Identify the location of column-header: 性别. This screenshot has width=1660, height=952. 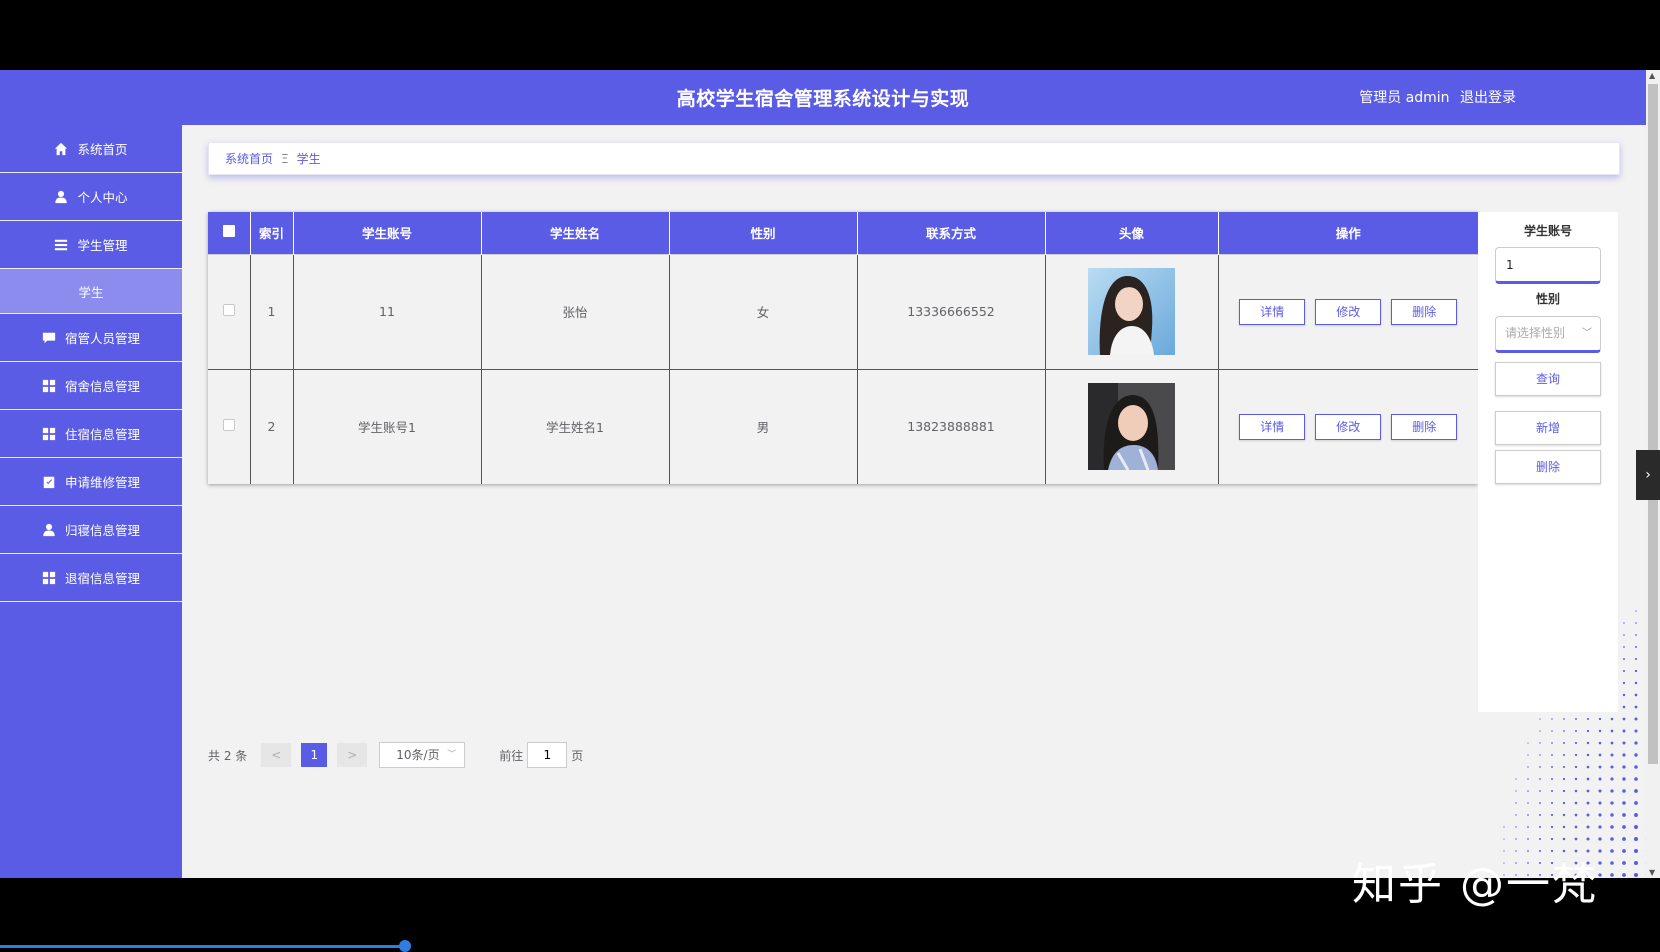
(763, 233).